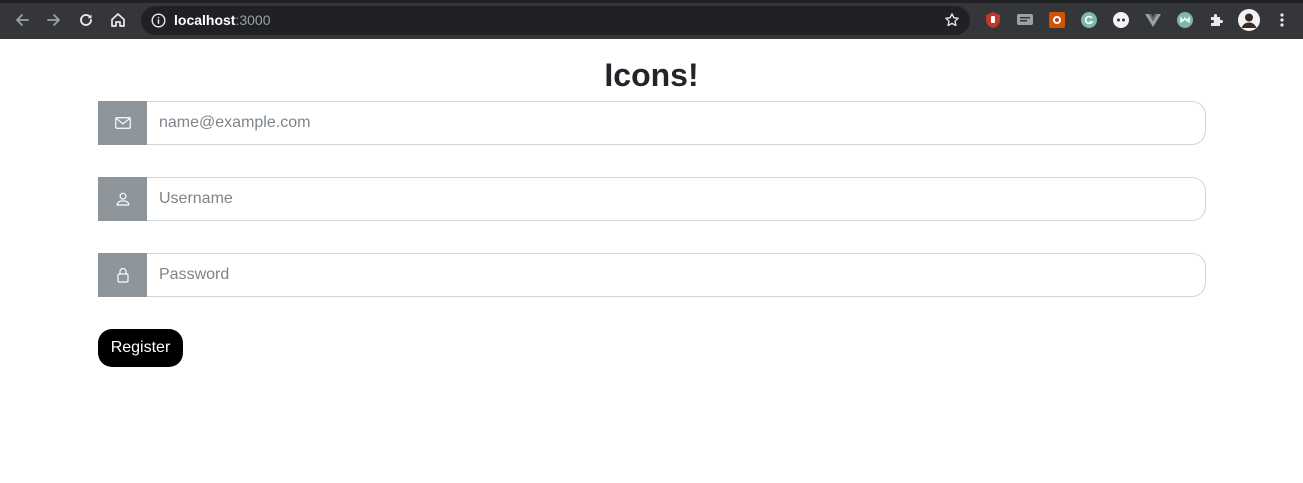  I want to click on lock-icon, so click(122, 275).